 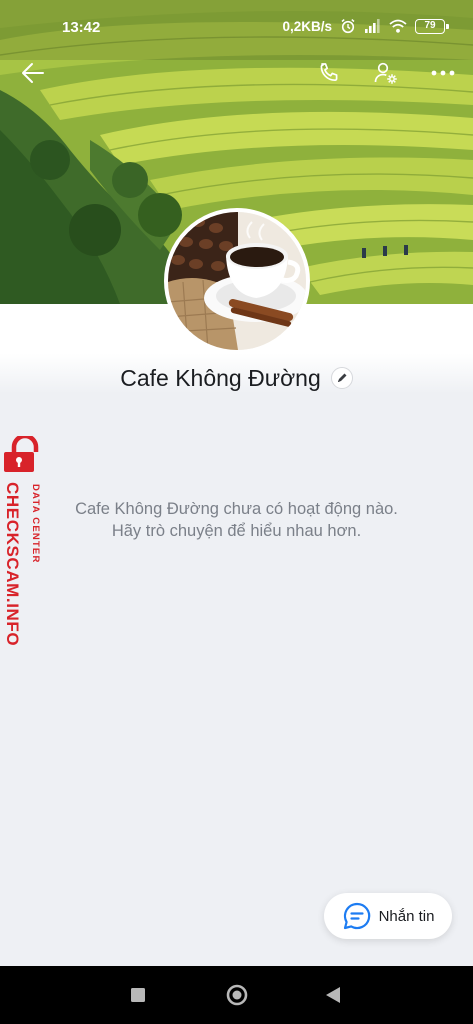 I want to click on user-settings-icon, so click(x=385, y=73).